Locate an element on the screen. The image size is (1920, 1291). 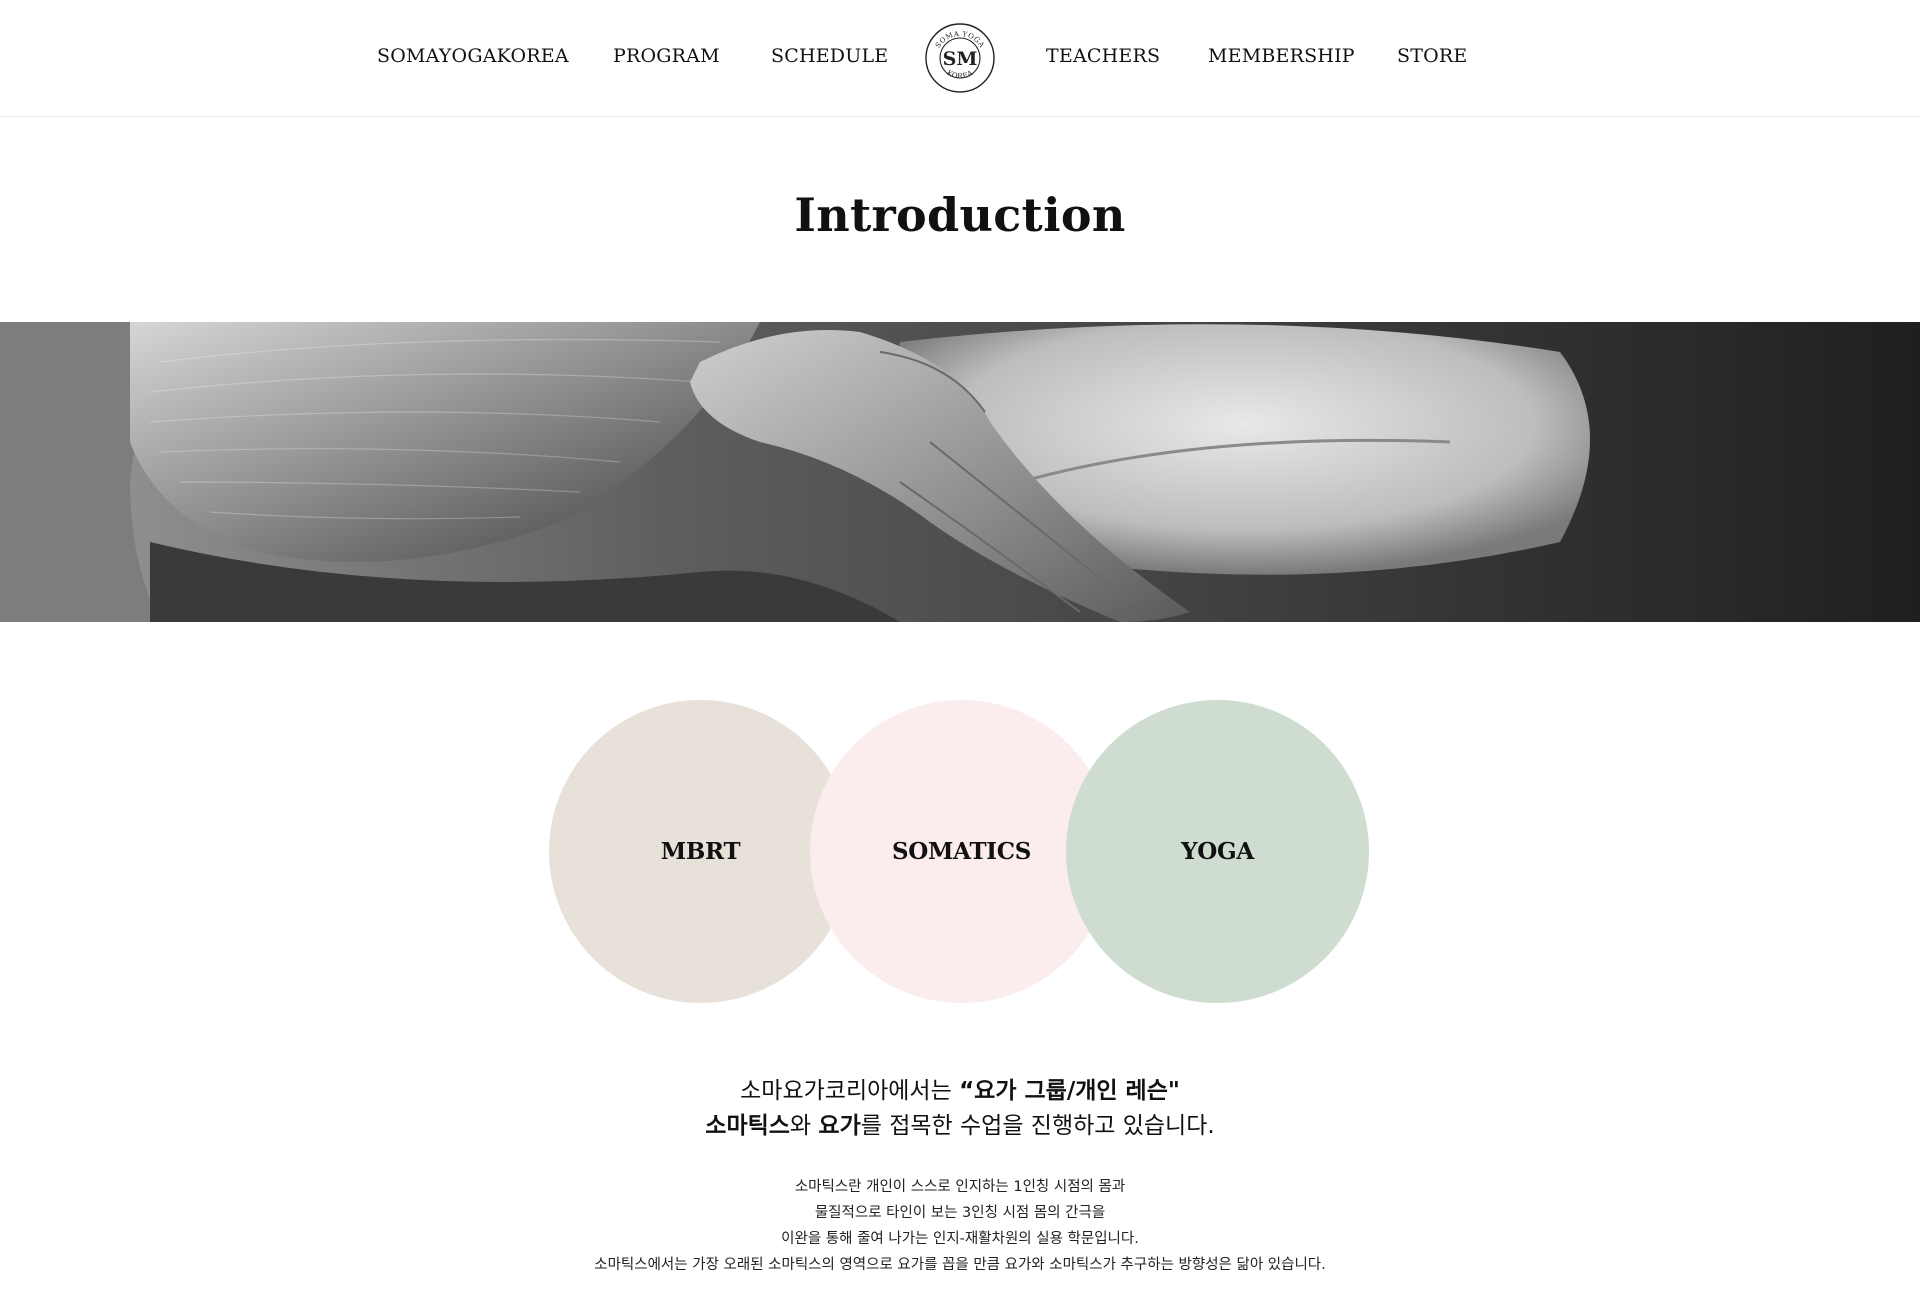
circle-yoga: YOGA is located at coordinates (1217, 851).